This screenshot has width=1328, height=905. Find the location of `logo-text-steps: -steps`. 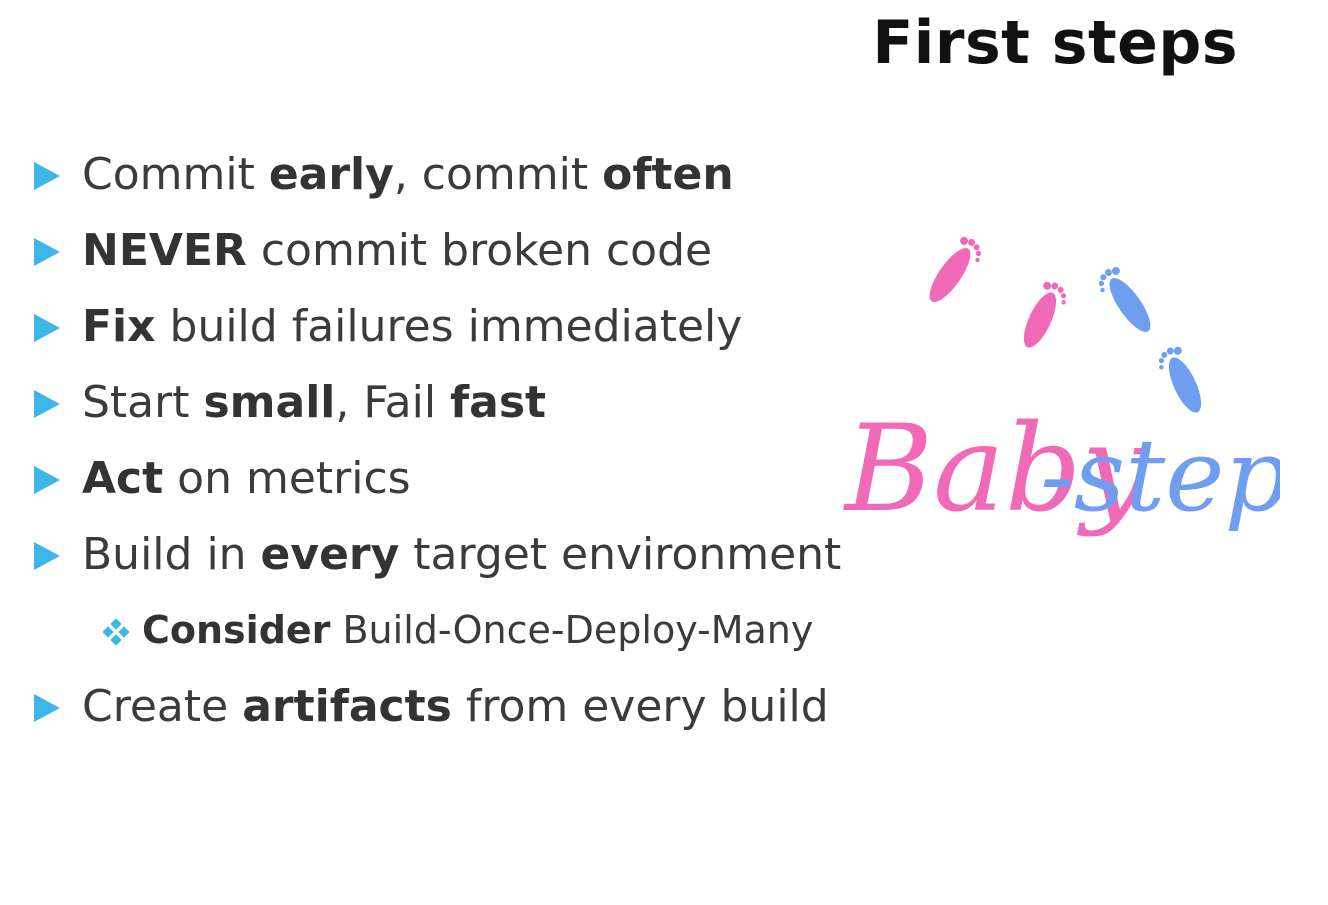

logo-text-steps: -steps is located at coordinates (1160, 475).